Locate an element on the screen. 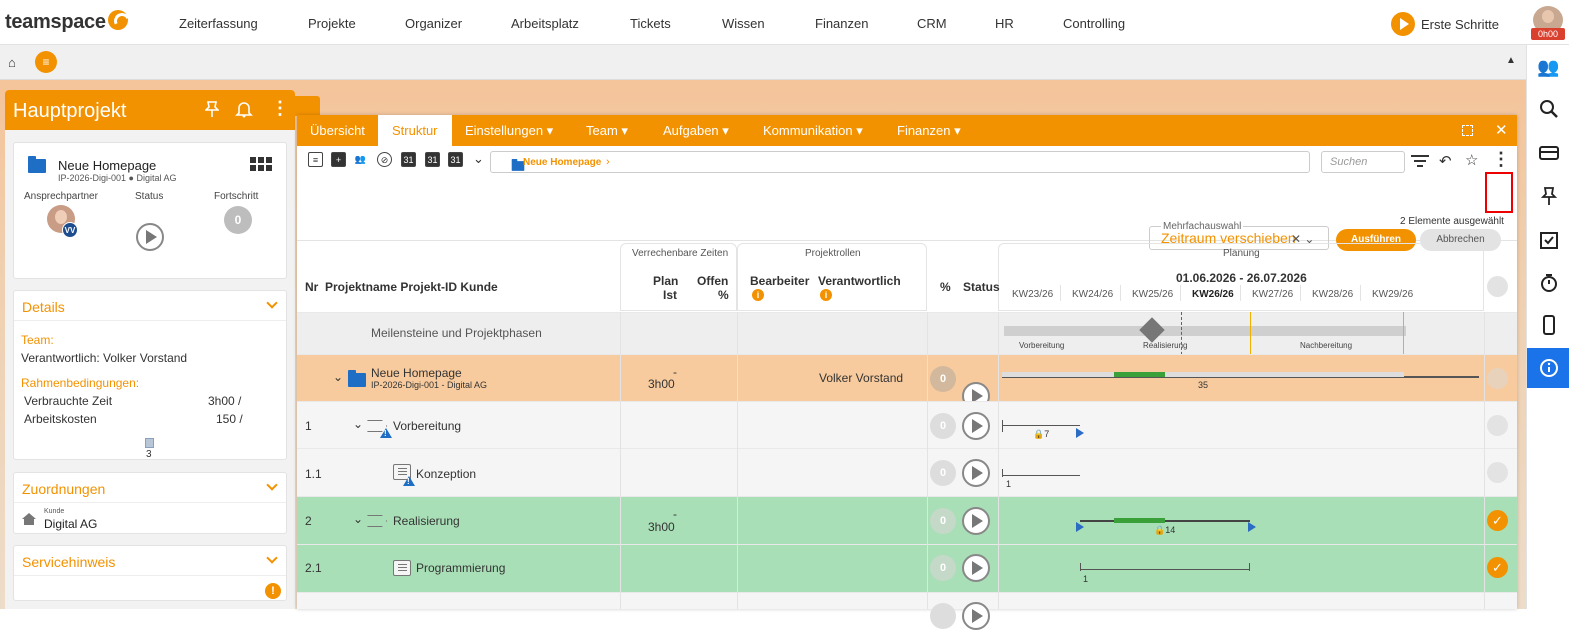 The height and width of the screenshot is (630, 1569). team-assign-icon: 👥 is located at coordinates (360, 159).